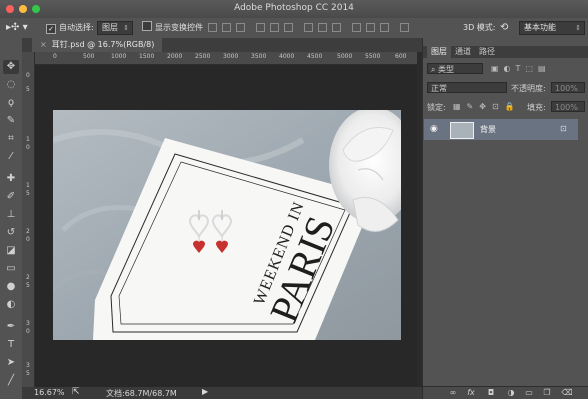 The image size is (588, 399). What do you see at coordinates (463, 52) in the screenshot?
I see `tab-channels: 通道` at bounding box center [463, 52].